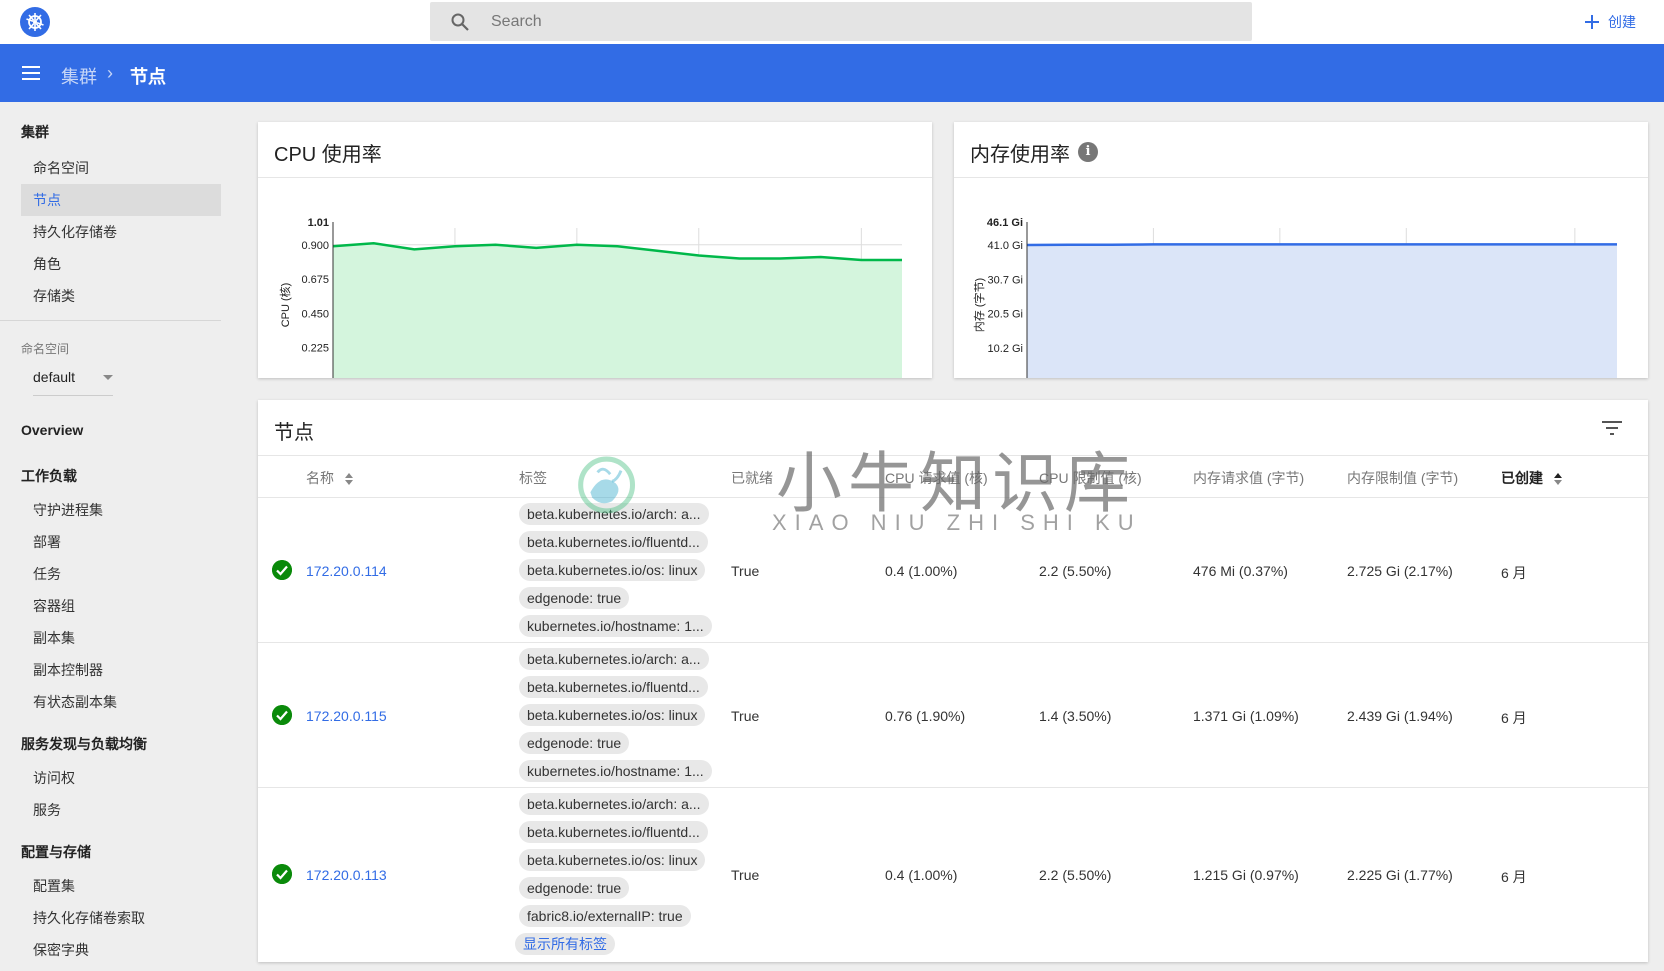 This screenshot has width=1664, height=971. I want to click on sidebar-item-services: 服务, so click(121, 810).